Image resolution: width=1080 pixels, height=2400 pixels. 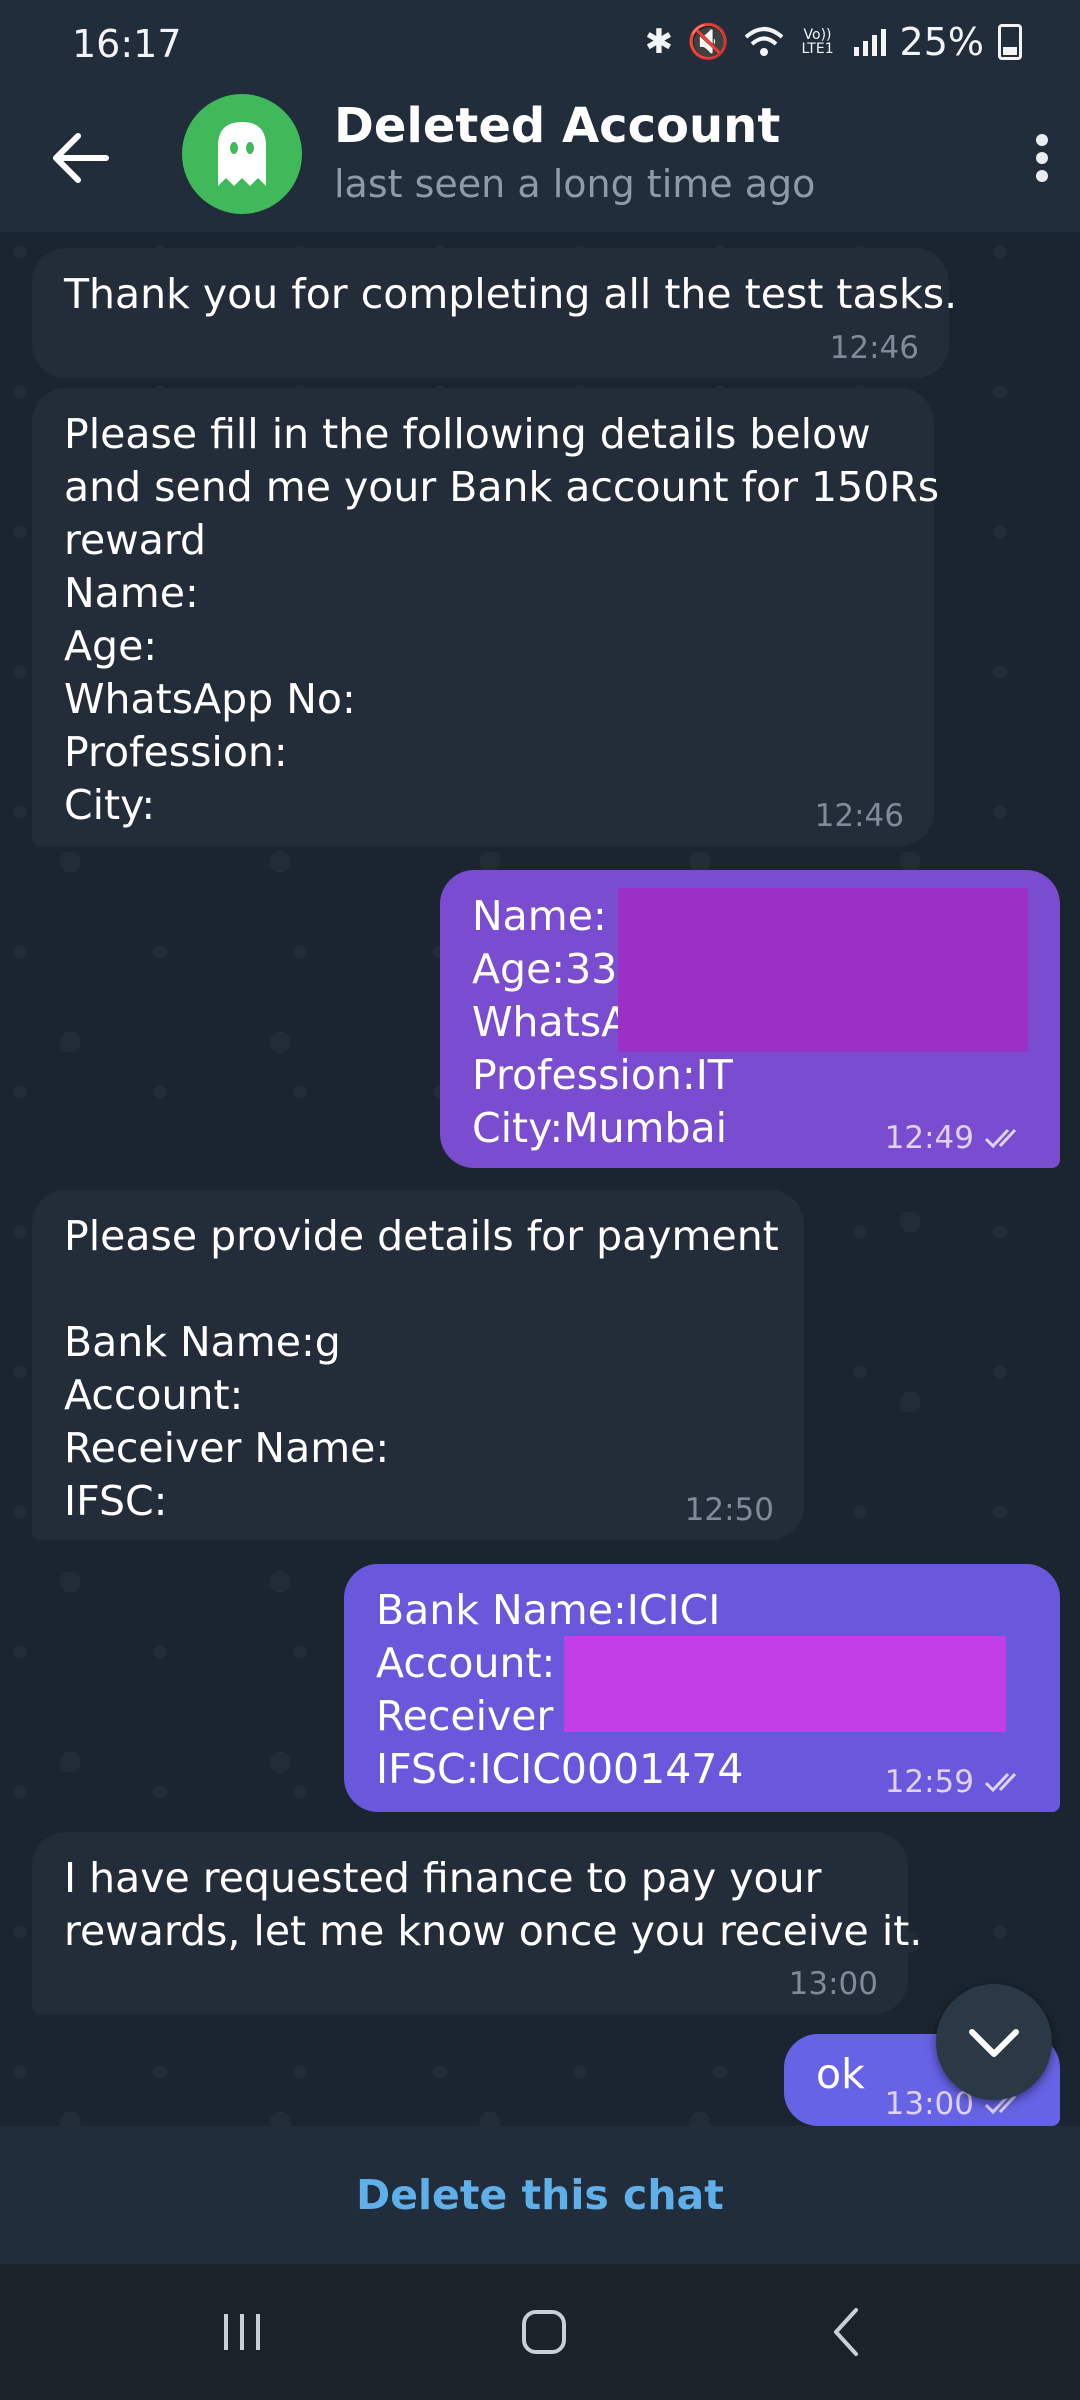 I want to click on message-text: Age:, so click(x=111, y=646).